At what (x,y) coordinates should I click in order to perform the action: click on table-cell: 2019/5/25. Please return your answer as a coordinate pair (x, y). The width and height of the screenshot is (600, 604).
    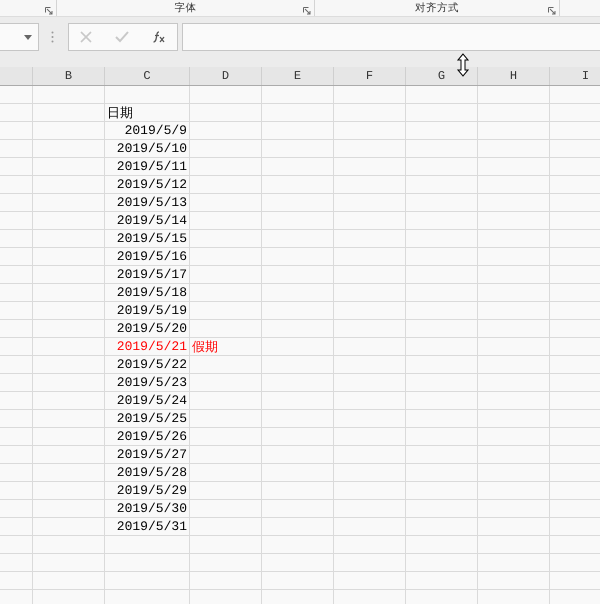
    Looking at the image, I should click on (147, 419).